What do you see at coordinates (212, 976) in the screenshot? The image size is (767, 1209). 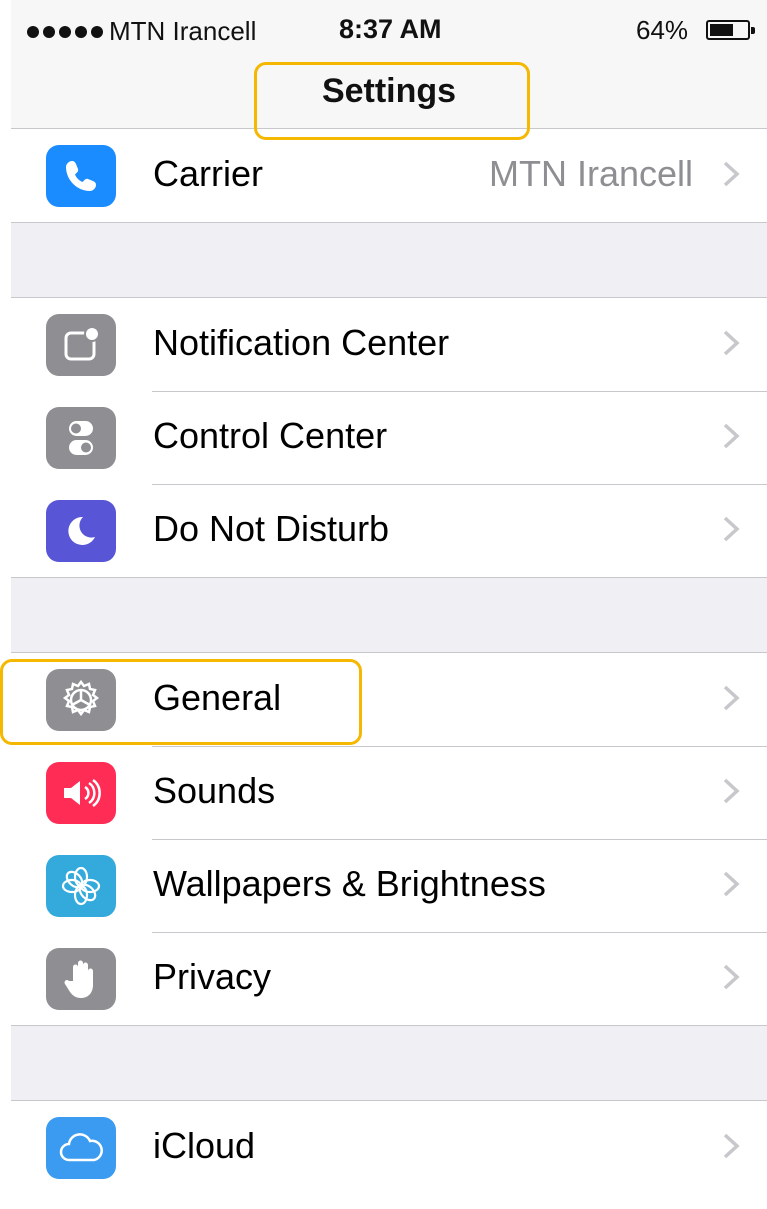 I see `settings-row-label: Privacy` at bounding box center [212, 976].